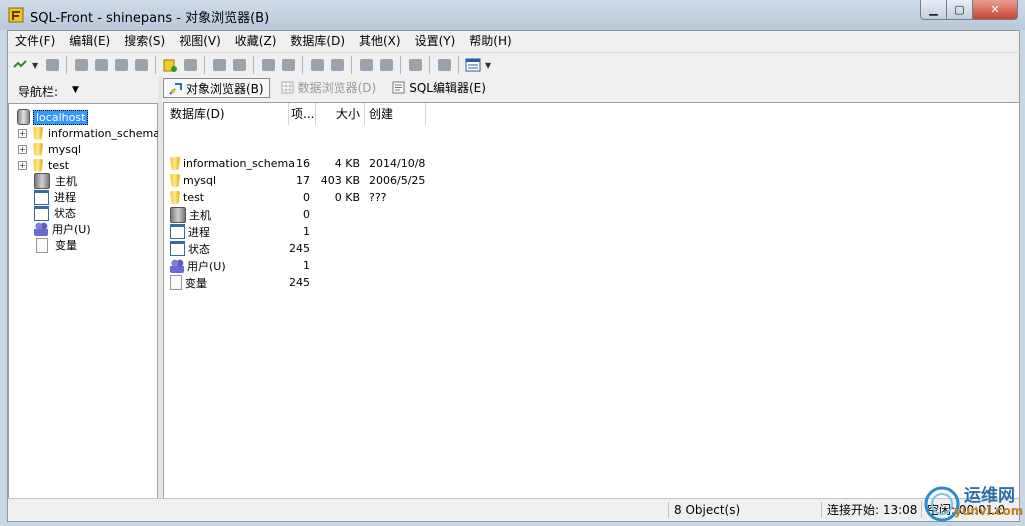 This screenshot has width=1025, height=526. Describe the element at coordinates (16, 15) in the screenshot. I see `app-icon` at that location.